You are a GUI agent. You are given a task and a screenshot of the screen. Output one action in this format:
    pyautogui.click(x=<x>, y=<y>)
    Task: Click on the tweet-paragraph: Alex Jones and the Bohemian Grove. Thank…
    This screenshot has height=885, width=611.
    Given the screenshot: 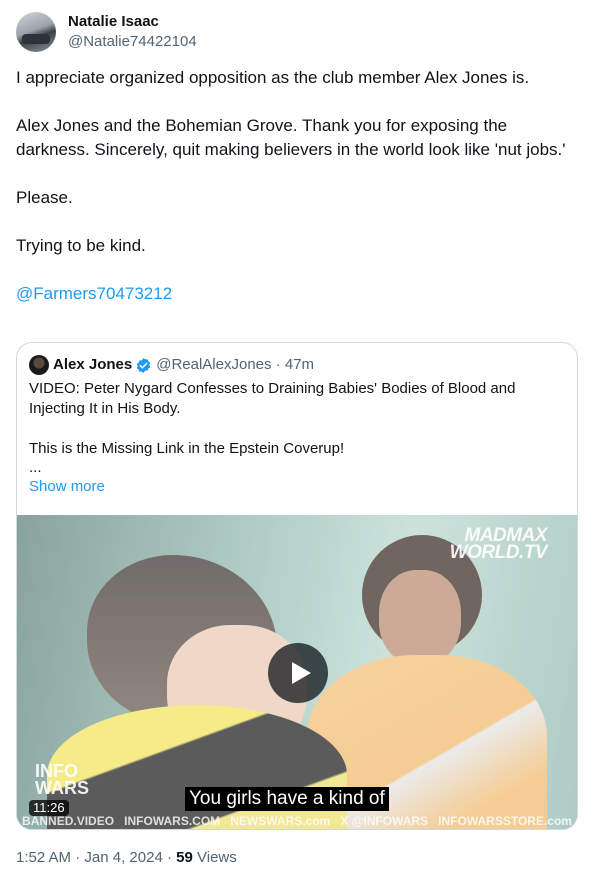 What is the action you would take?
    pyautogui.click(x=291, y=137)
    